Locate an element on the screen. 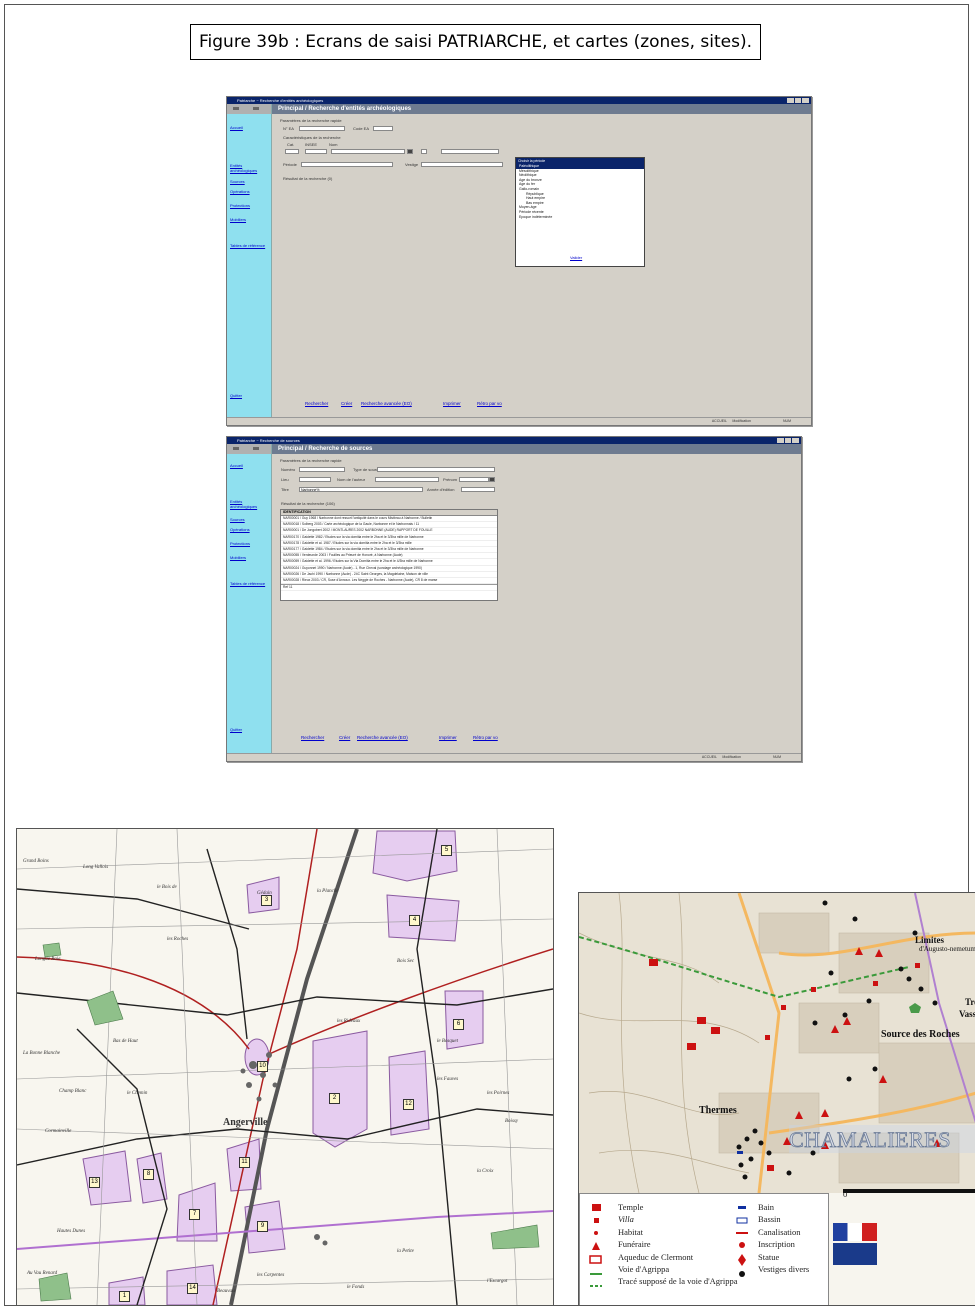  zone-number-badge: 9 is located at coordinates (262, 1226).